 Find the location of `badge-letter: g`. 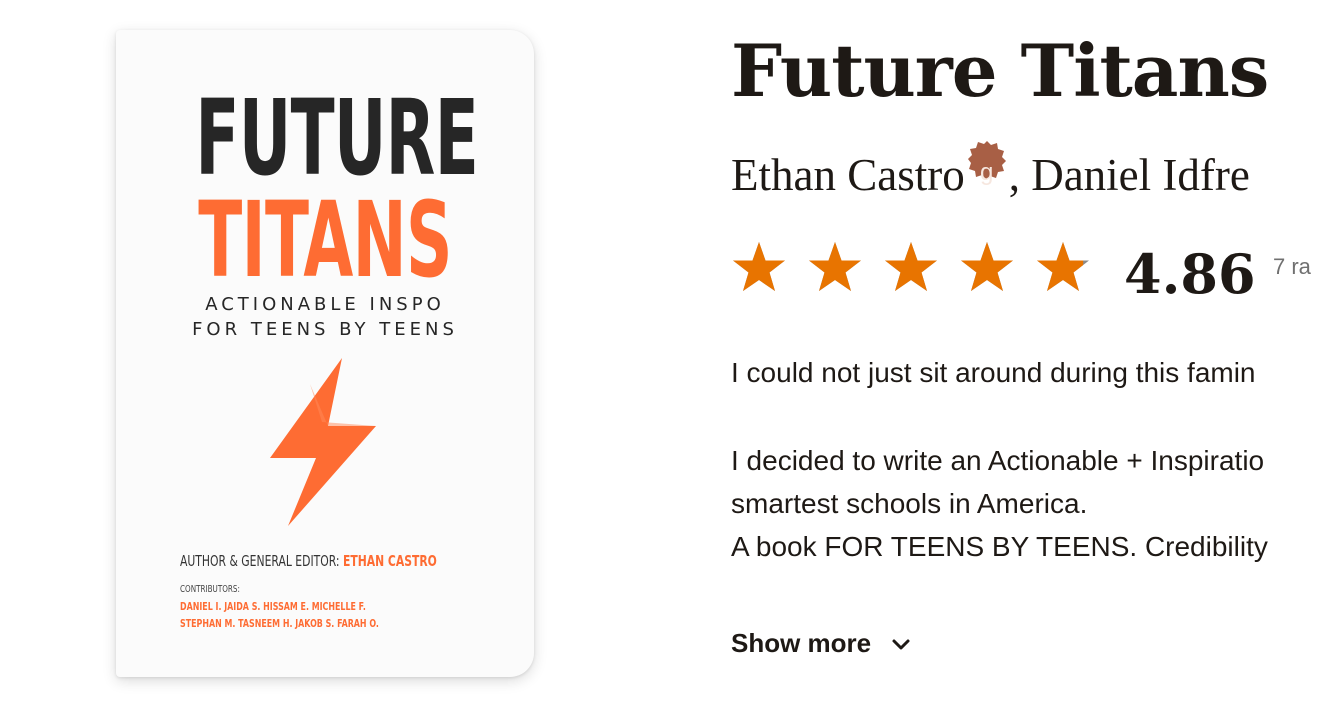

badge-letter: g is located at coordinates (987, 172).